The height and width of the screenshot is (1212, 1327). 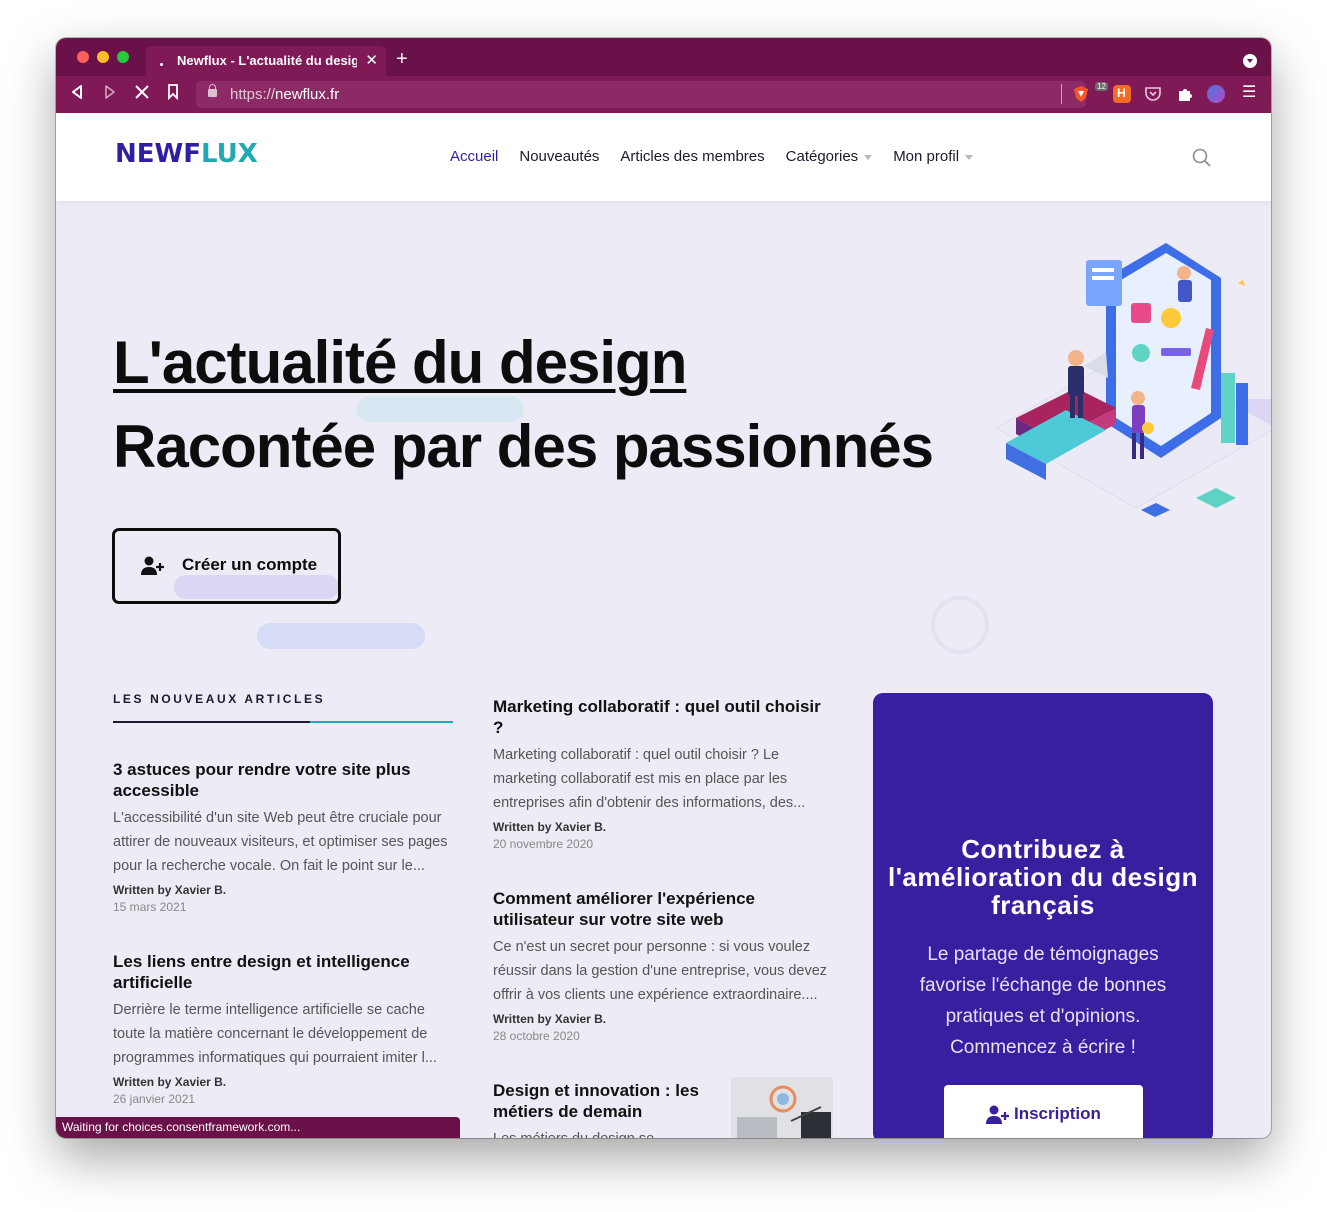 I want to click on tab-title: Newflux - L'actualité du design, so click(x=267, y=60).